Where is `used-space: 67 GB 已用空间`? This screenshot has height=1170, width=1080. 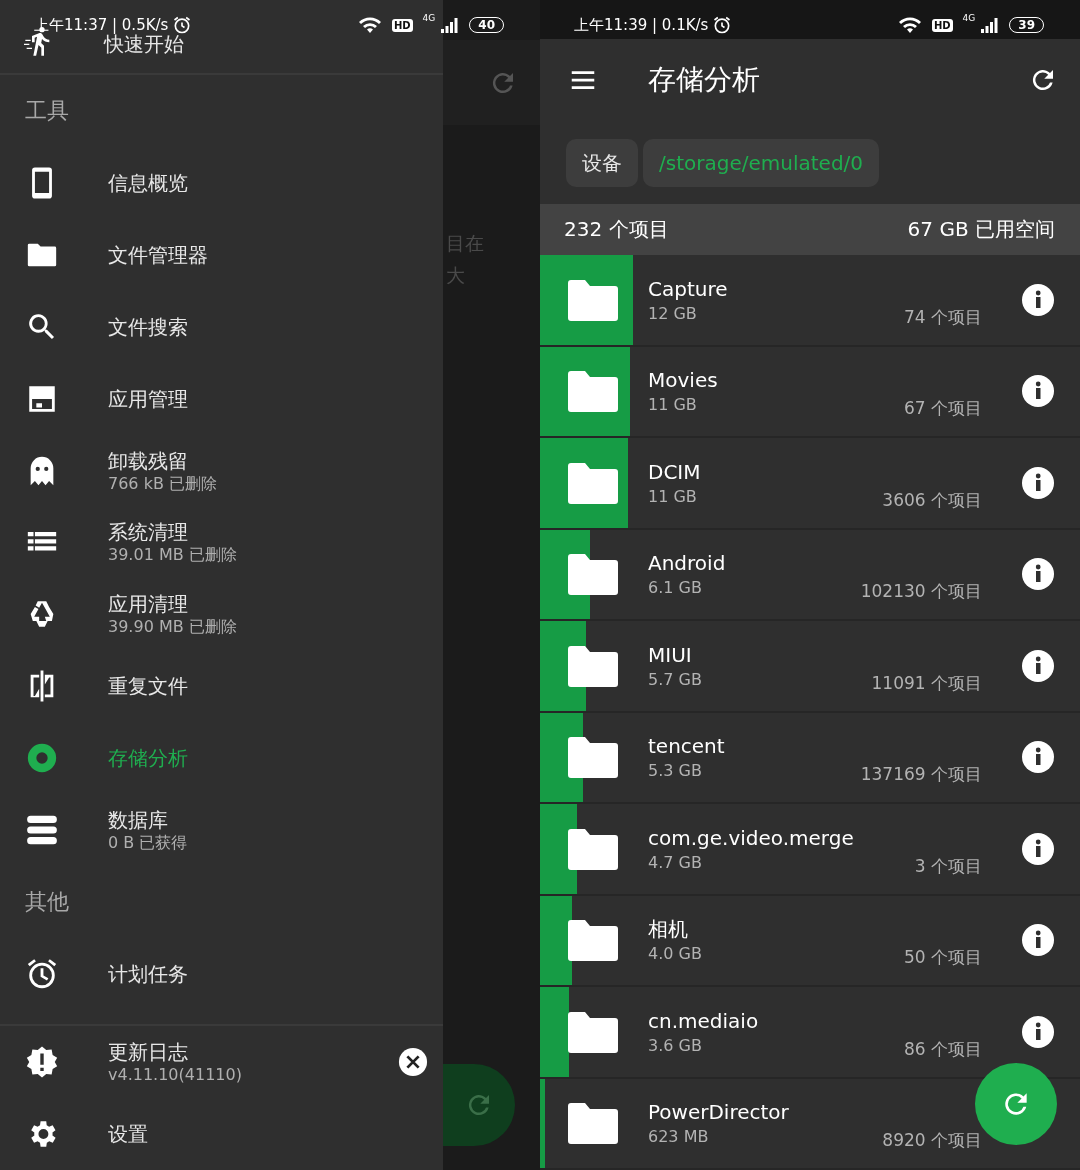
used-space: 67 GB 已用空间 is located at coordinates (981, 230).